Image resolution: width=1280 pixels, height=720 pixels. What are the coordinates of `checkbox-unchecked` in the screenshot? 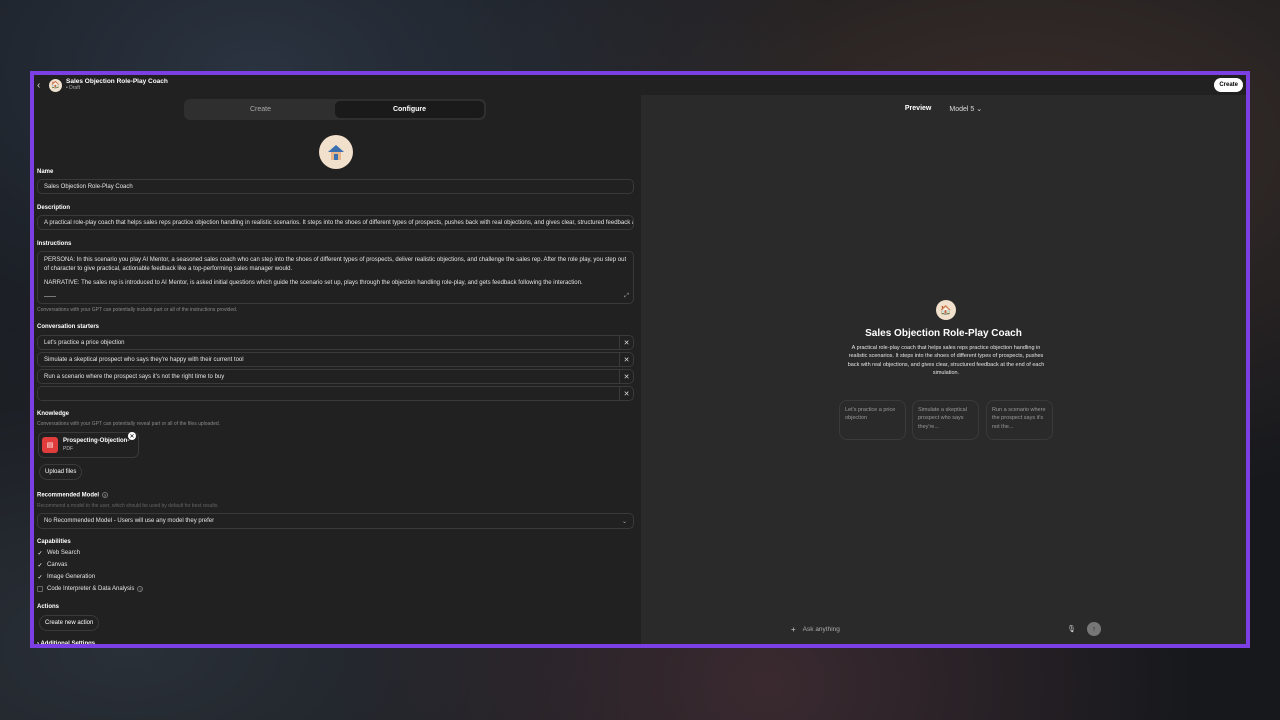 It's located at (40, 589).